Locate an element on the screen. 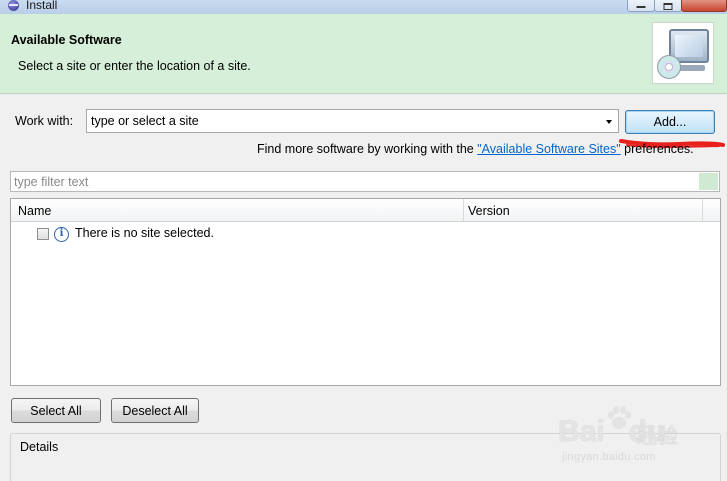 The image size is (727, 481). window-controls is located at coordinates (677, 6).